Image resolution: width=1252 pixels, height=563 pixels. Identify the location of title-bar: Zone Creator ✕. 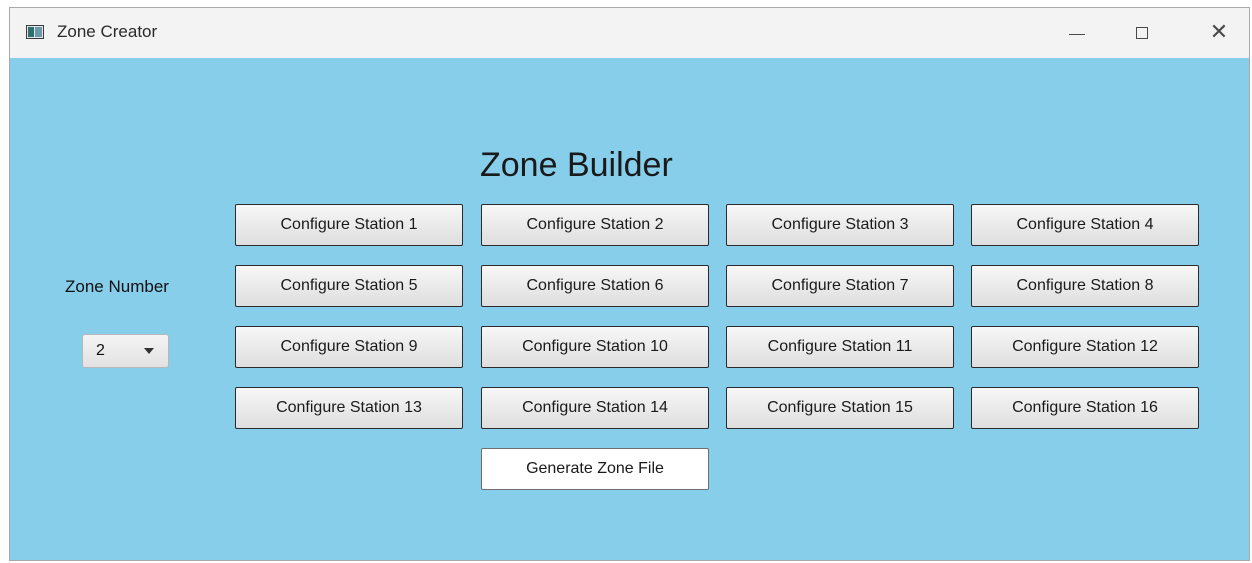
(629, 33).